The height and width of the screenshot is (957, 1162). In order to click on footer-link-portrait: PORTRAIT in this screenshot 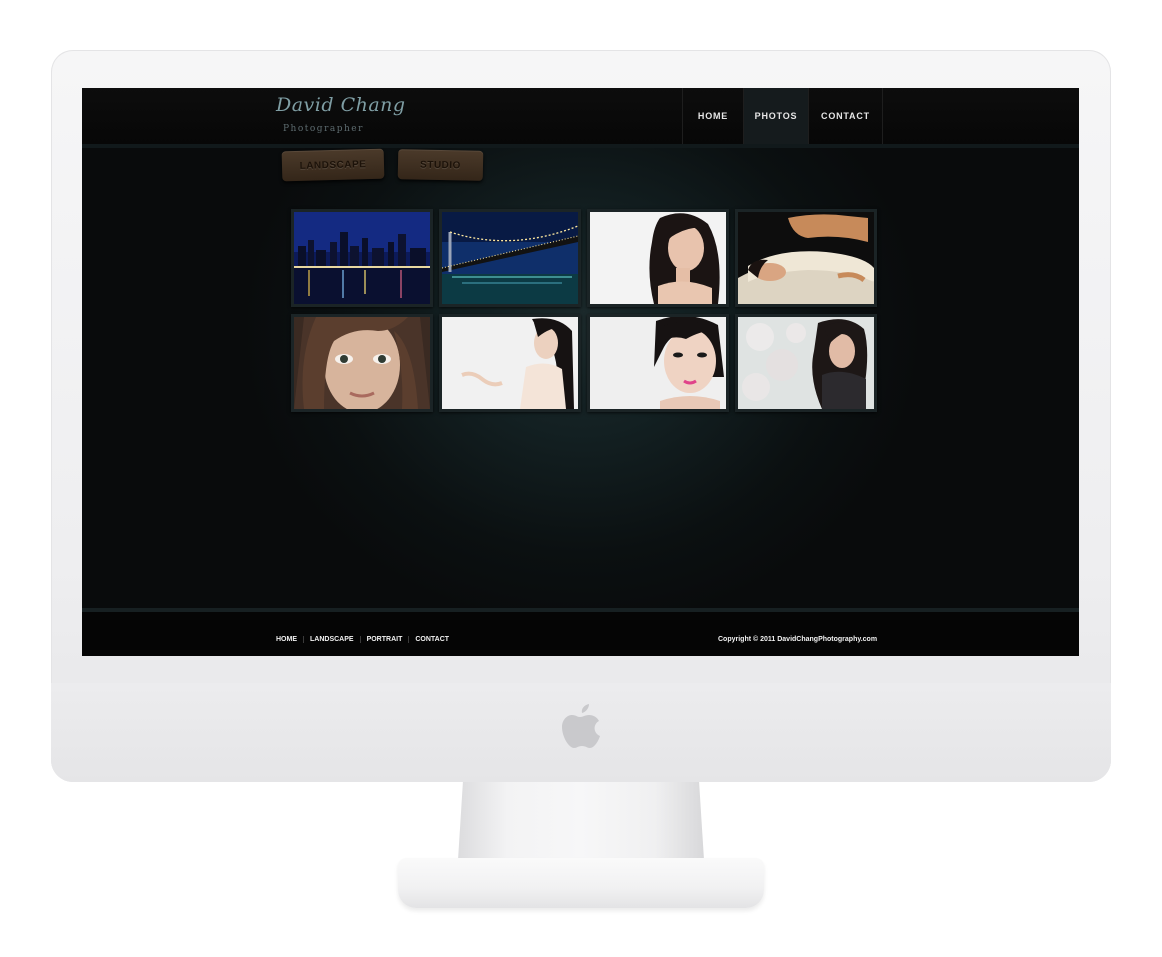, I will do `click(384, 639)`.